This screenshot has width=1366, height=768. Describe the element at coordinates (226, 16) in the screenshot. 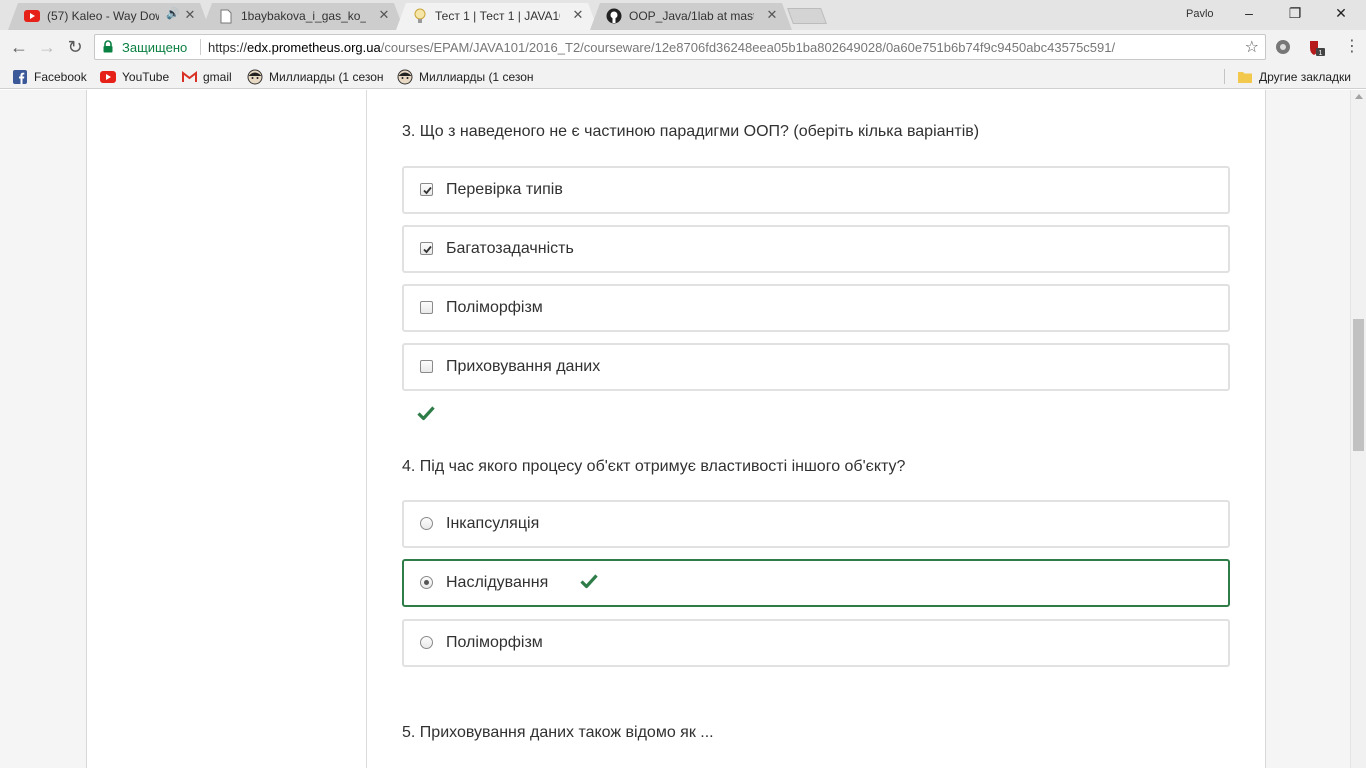

I see `document-icon` at that location.